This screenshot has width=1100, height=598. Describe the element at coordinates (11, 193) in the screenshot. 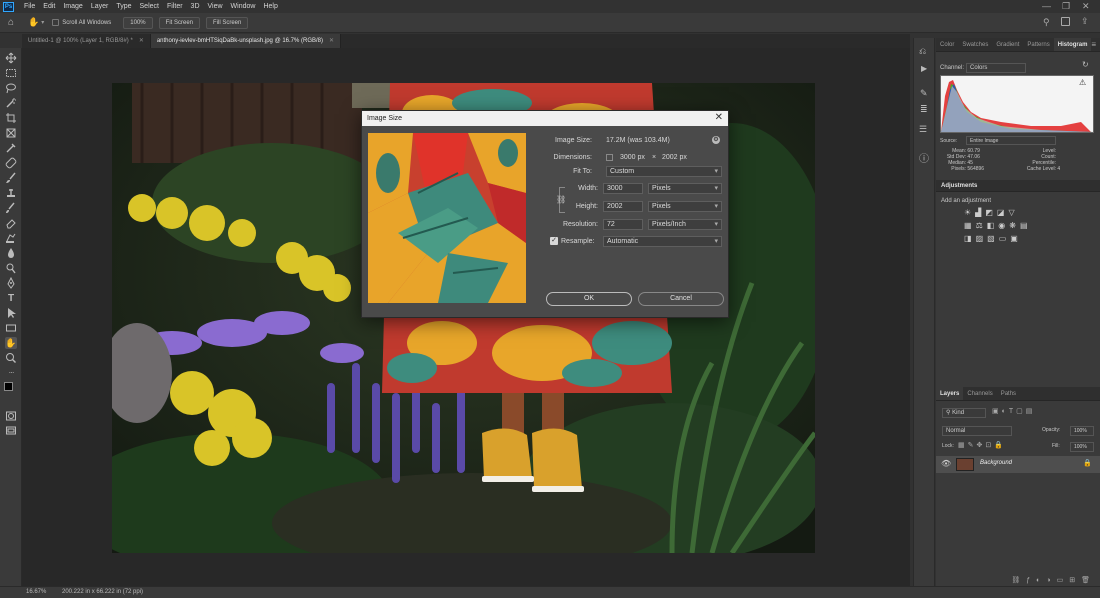

I see `clone-stamp-tool-icon` at that location.